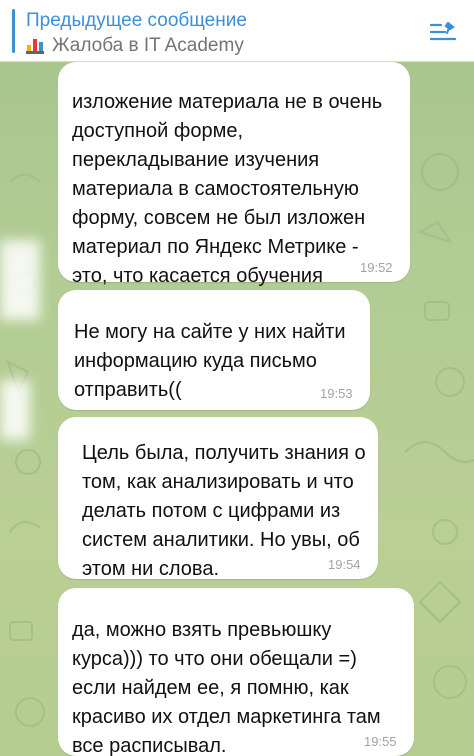 The image size is (474, 756). I want to click on message-time: 19:54, so click(344, 564).